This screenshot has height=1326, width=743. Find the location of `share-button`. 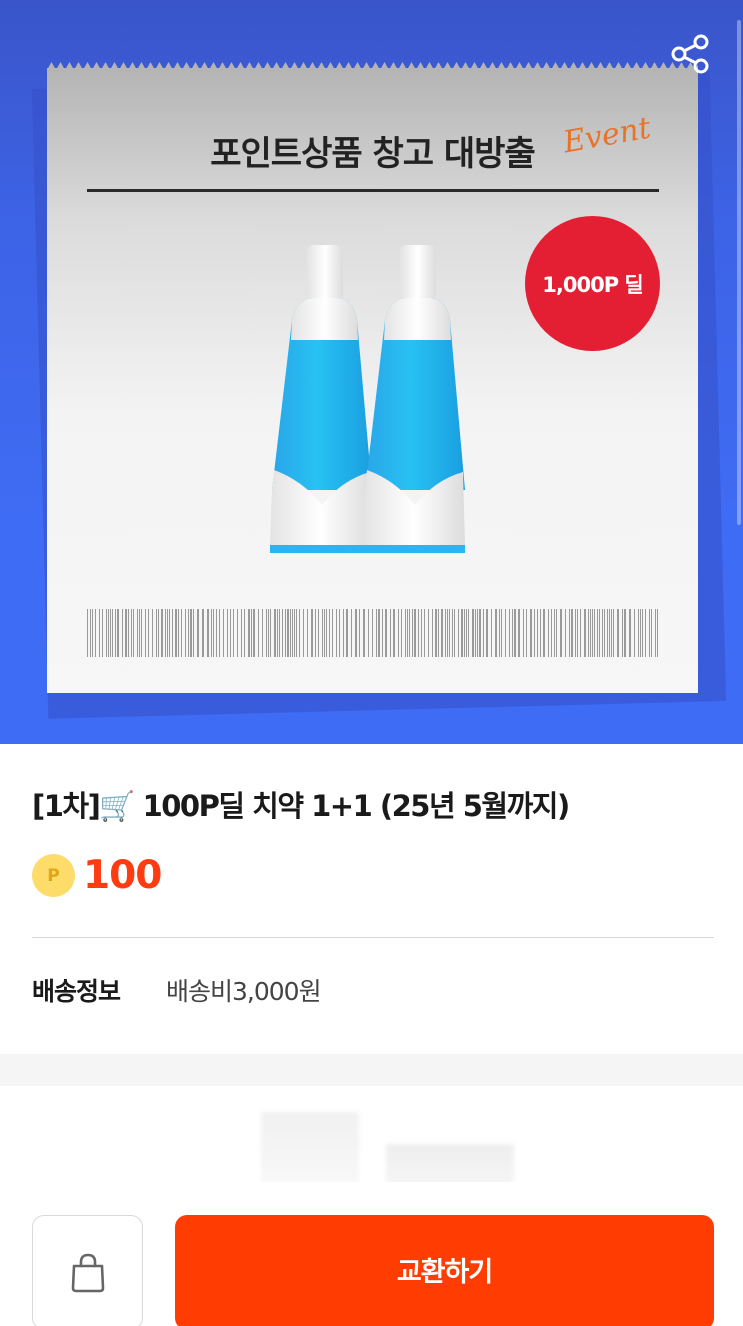

share-button is located at coordinates (690, 54).